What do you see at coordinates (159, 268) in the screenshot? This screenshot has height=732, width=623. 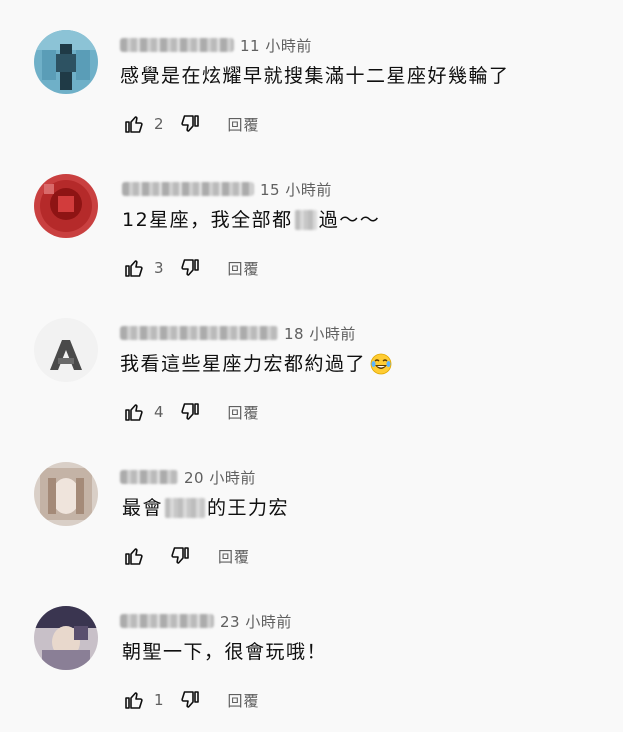 I see `like-count: 3` at bounding box center [159, 268].